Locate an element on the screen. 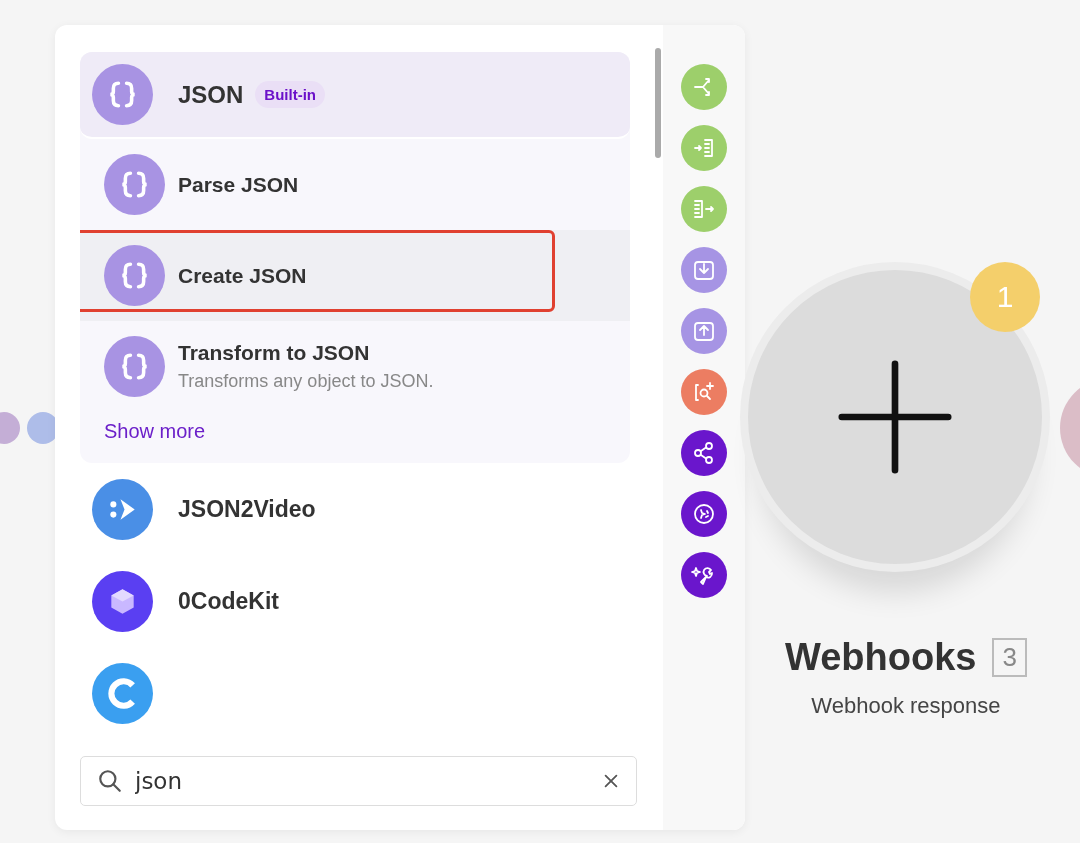 This screenshot has height=843, width=1080. aggregator-icon is located at coordinates (704, 209).